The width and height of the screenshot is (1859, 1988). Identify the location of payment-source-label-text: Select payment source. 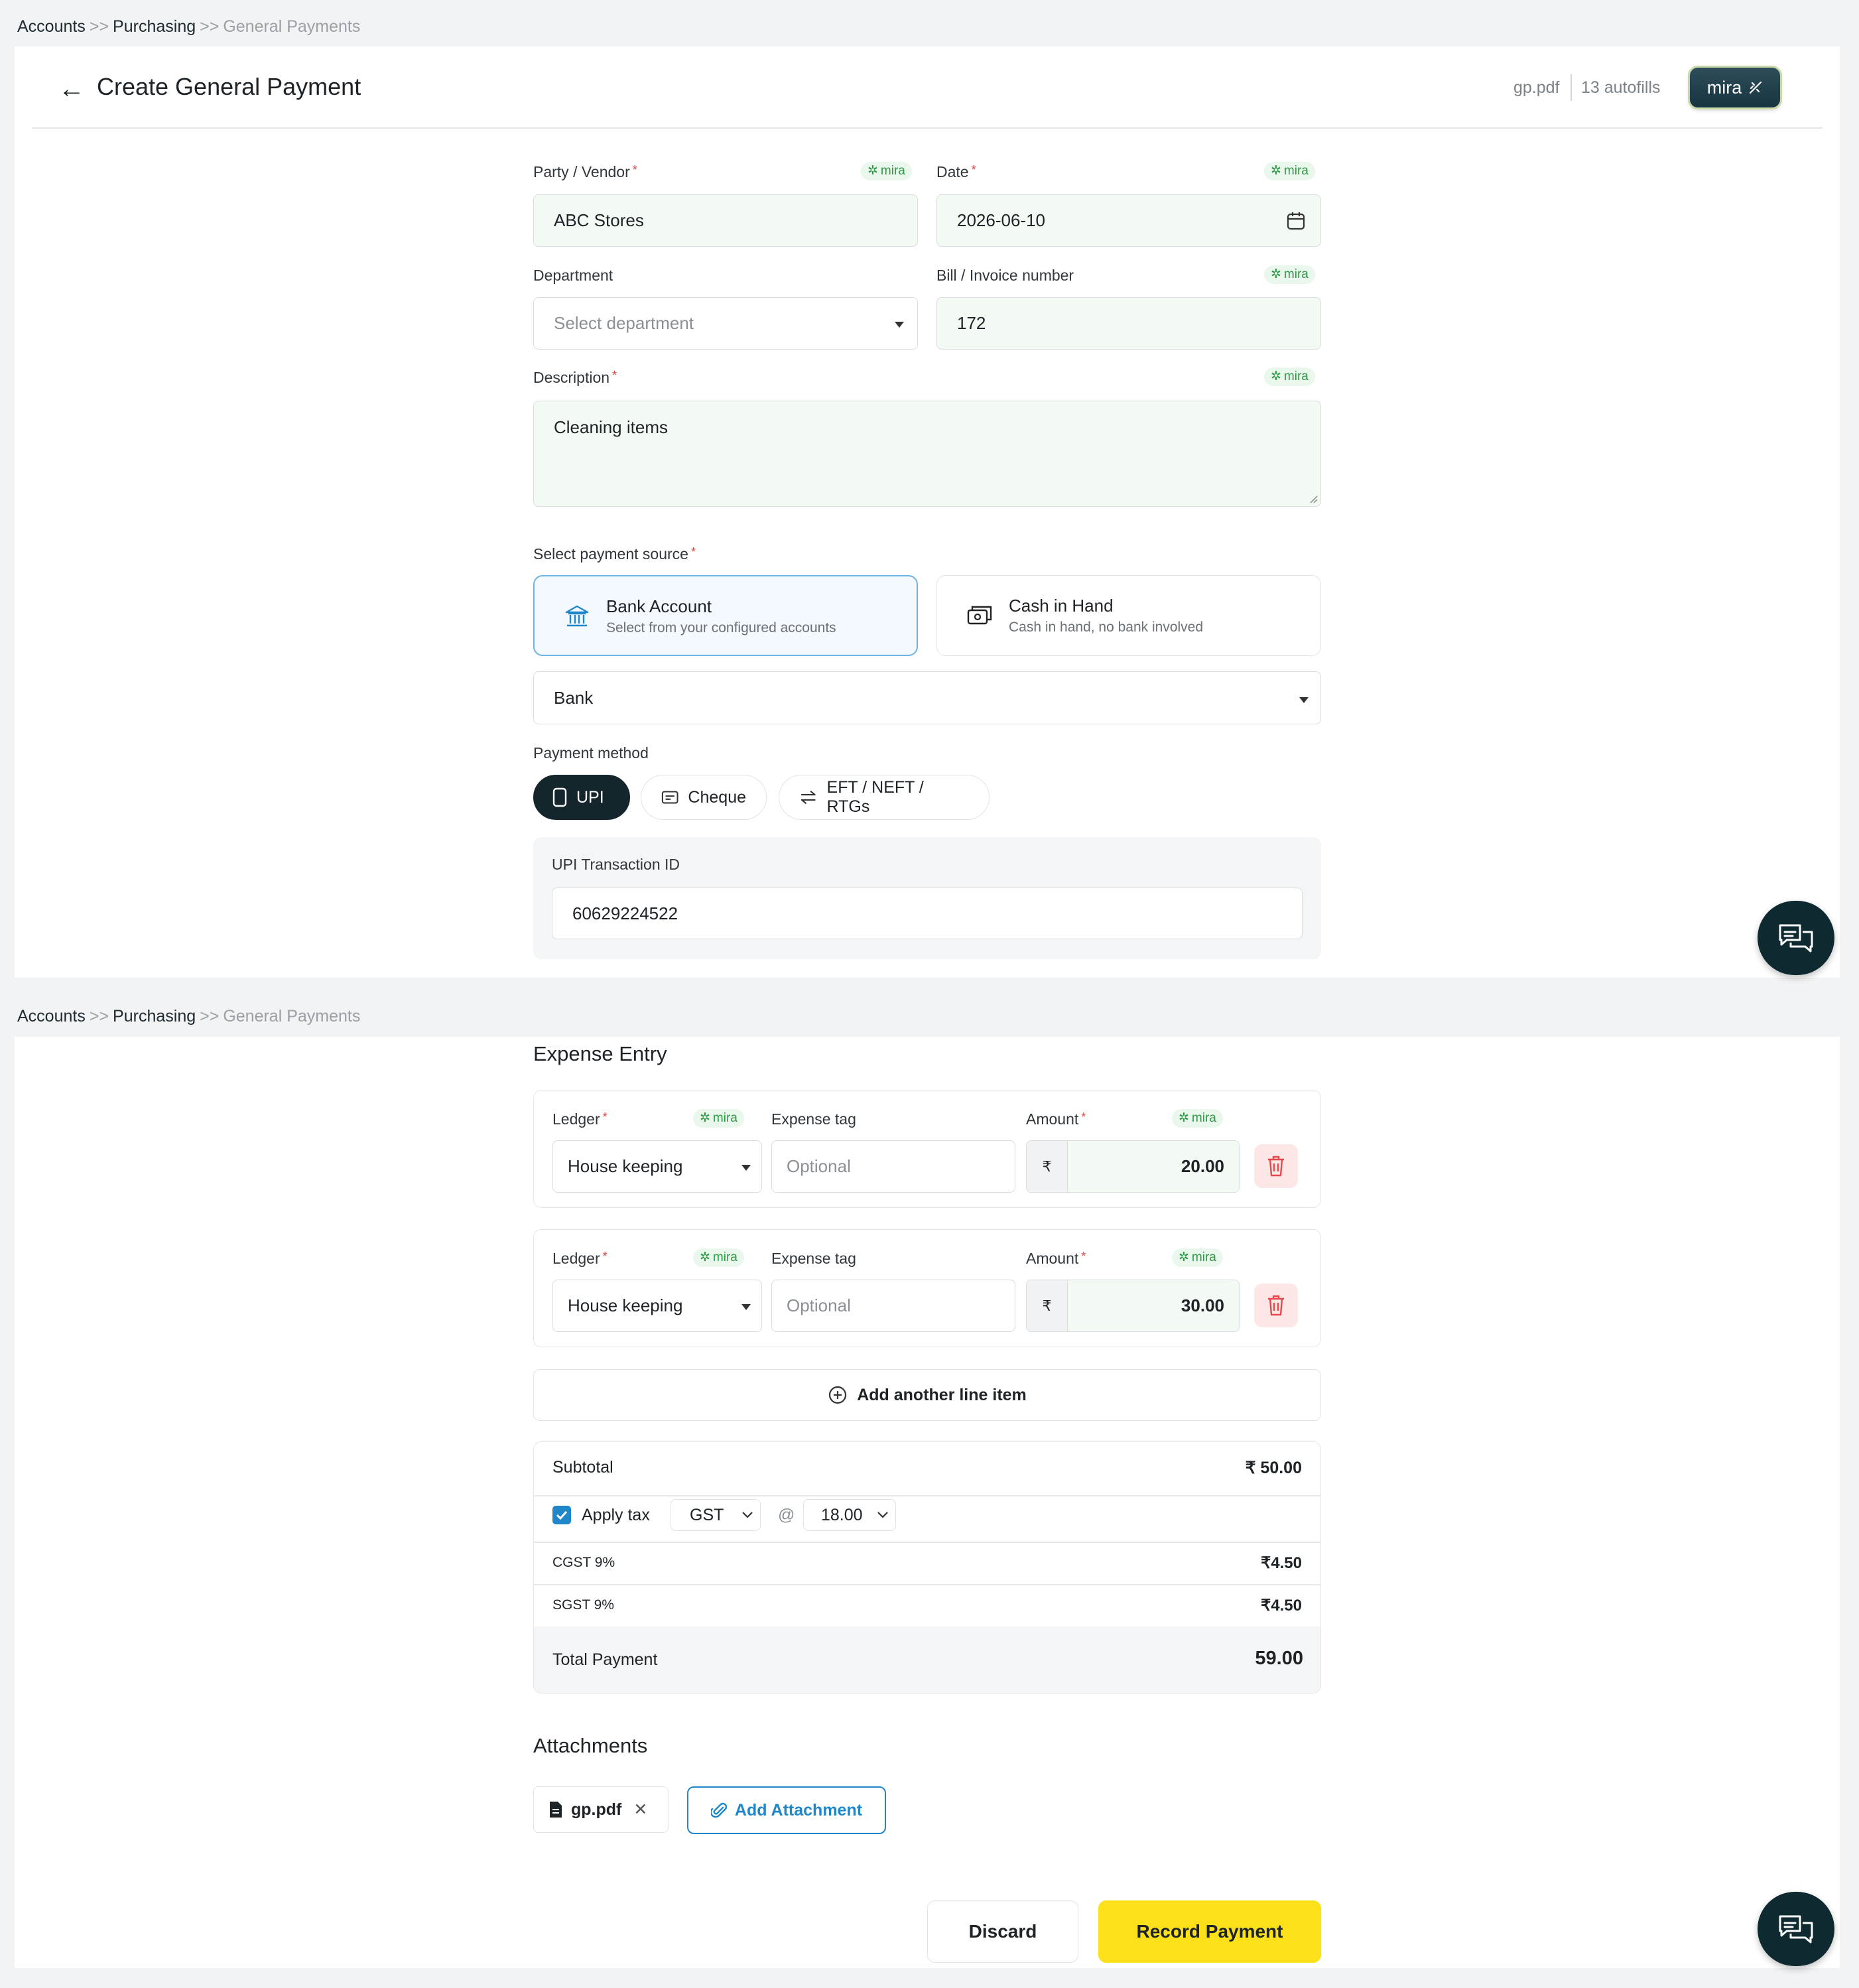
(610, 554).